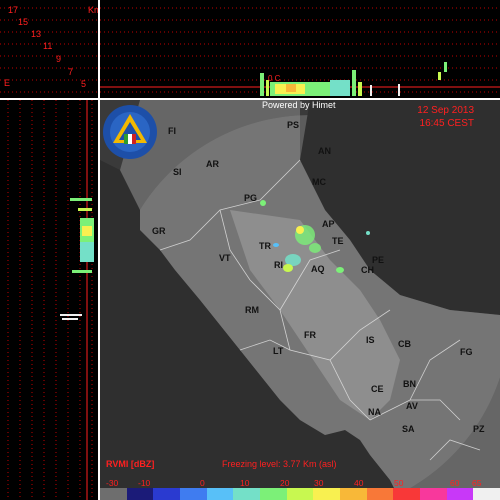 This screenshot has height=500, width=500. What do you see at coordinates (408, 429) in the screenshot?
I see `city-label: SA` at bounding box center [408, 429].